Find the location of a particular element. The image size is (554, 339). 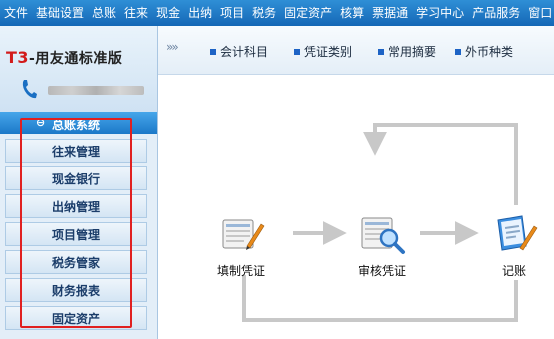

toolbar-common-summary-label: 常用摘要 is located at coordinates (412, 52).